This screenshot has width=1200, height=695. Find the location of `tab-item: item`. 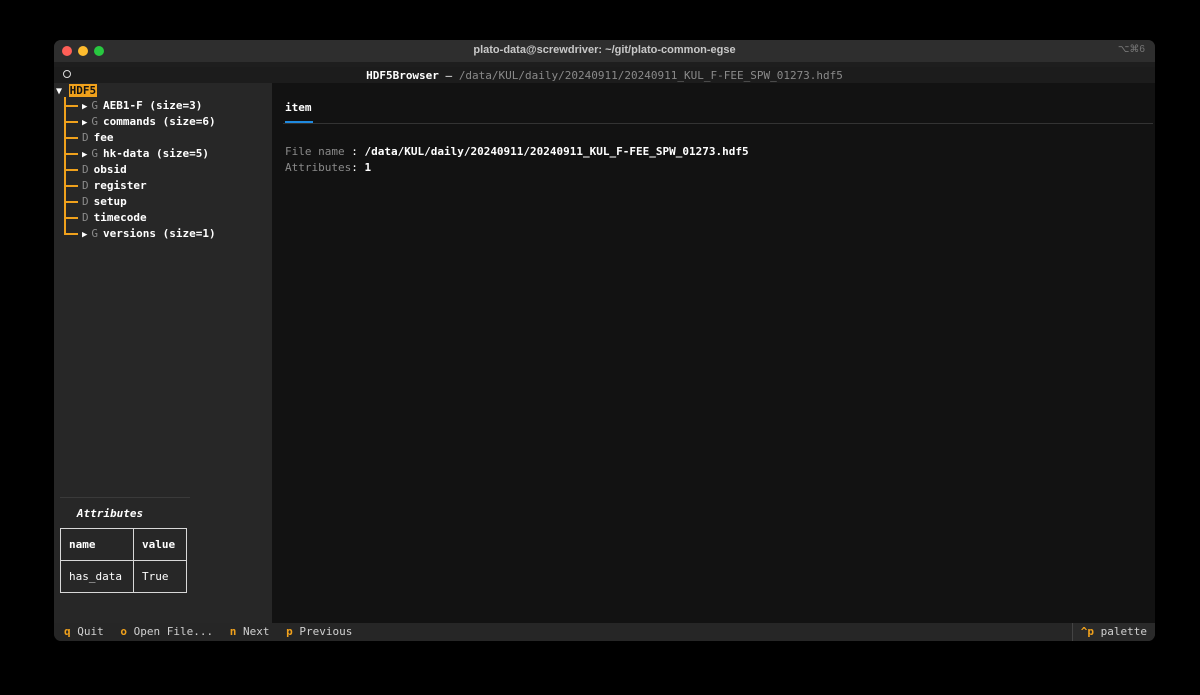

tab-item: item is located at coordinates (298, 107).